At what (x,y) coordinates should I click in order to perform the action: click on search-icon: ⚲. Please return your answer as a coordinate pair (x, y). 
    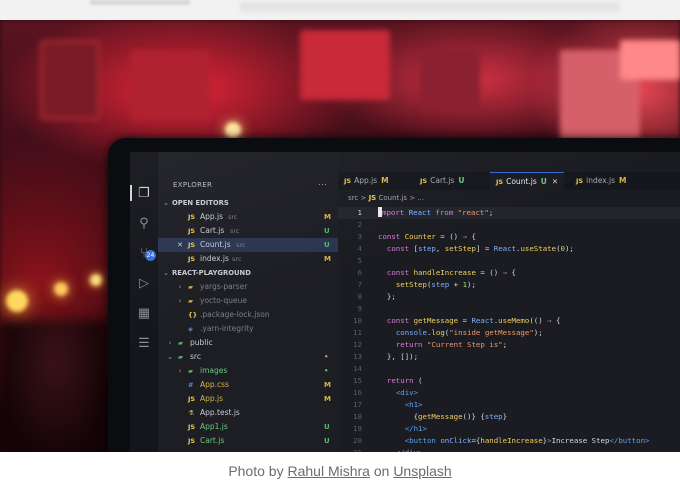
    Looking at the image, I should click on (144, 223).